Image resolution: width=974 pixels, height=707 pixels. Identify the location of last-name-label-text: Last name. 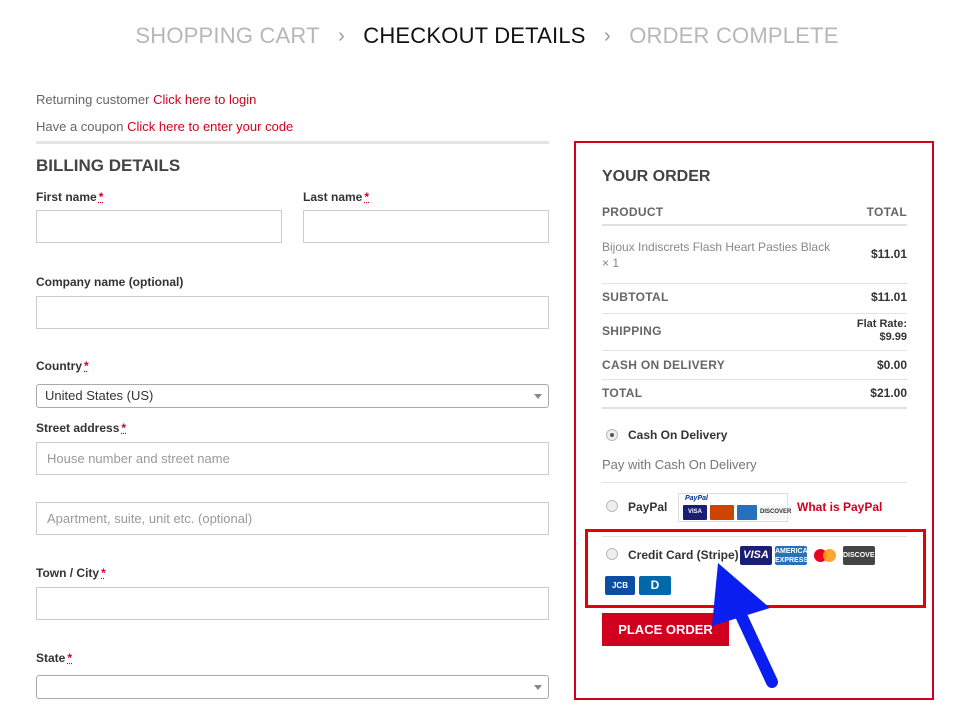
(333, 197).